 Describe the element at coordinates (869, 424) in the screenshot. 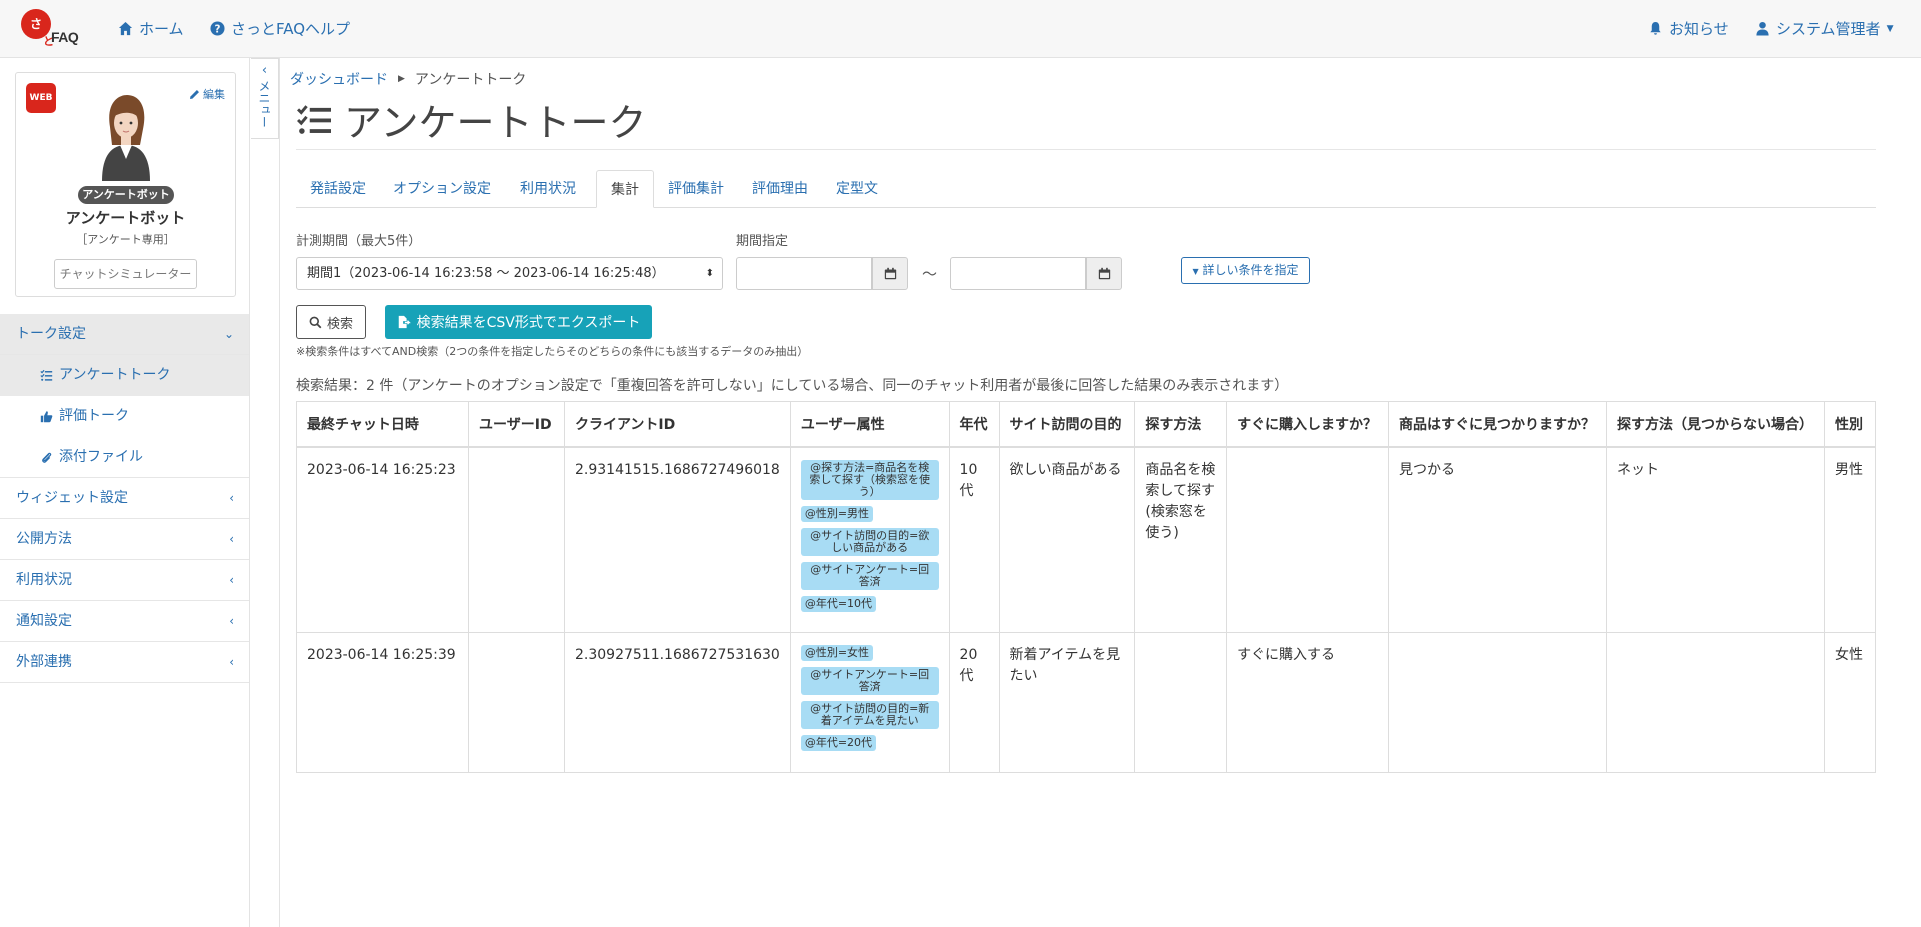

I see `column-header: ユーザー属性` at that location.